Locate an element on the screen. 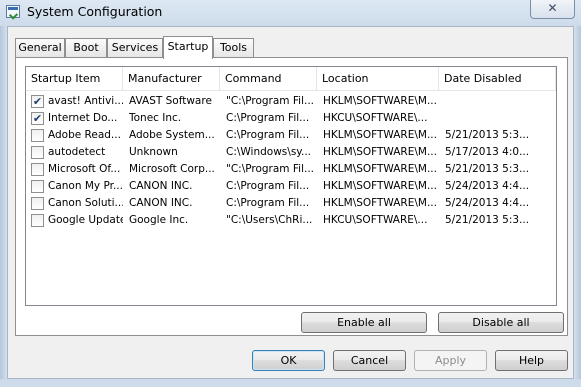 The image size is (581, 387). close-icon: ✕ is located at coordinates (552, 8).